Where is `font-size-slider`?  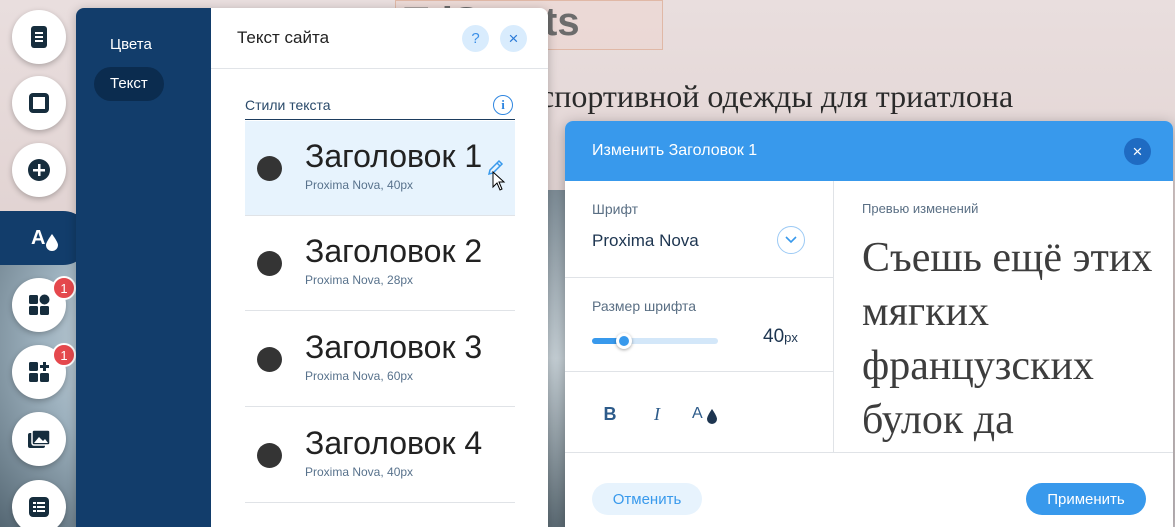 font-size-slider is located at coordinates (655, 341).